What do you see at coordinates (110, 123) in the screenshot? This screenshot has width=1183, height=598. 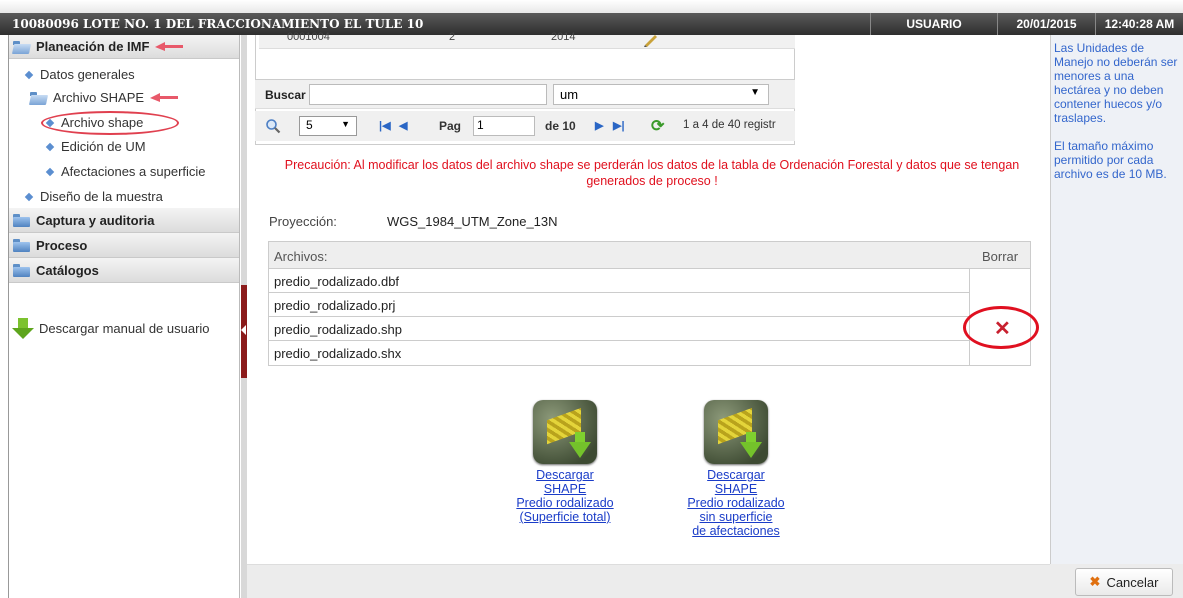 I see `annotation-circle` at bounding box center [110, 123].